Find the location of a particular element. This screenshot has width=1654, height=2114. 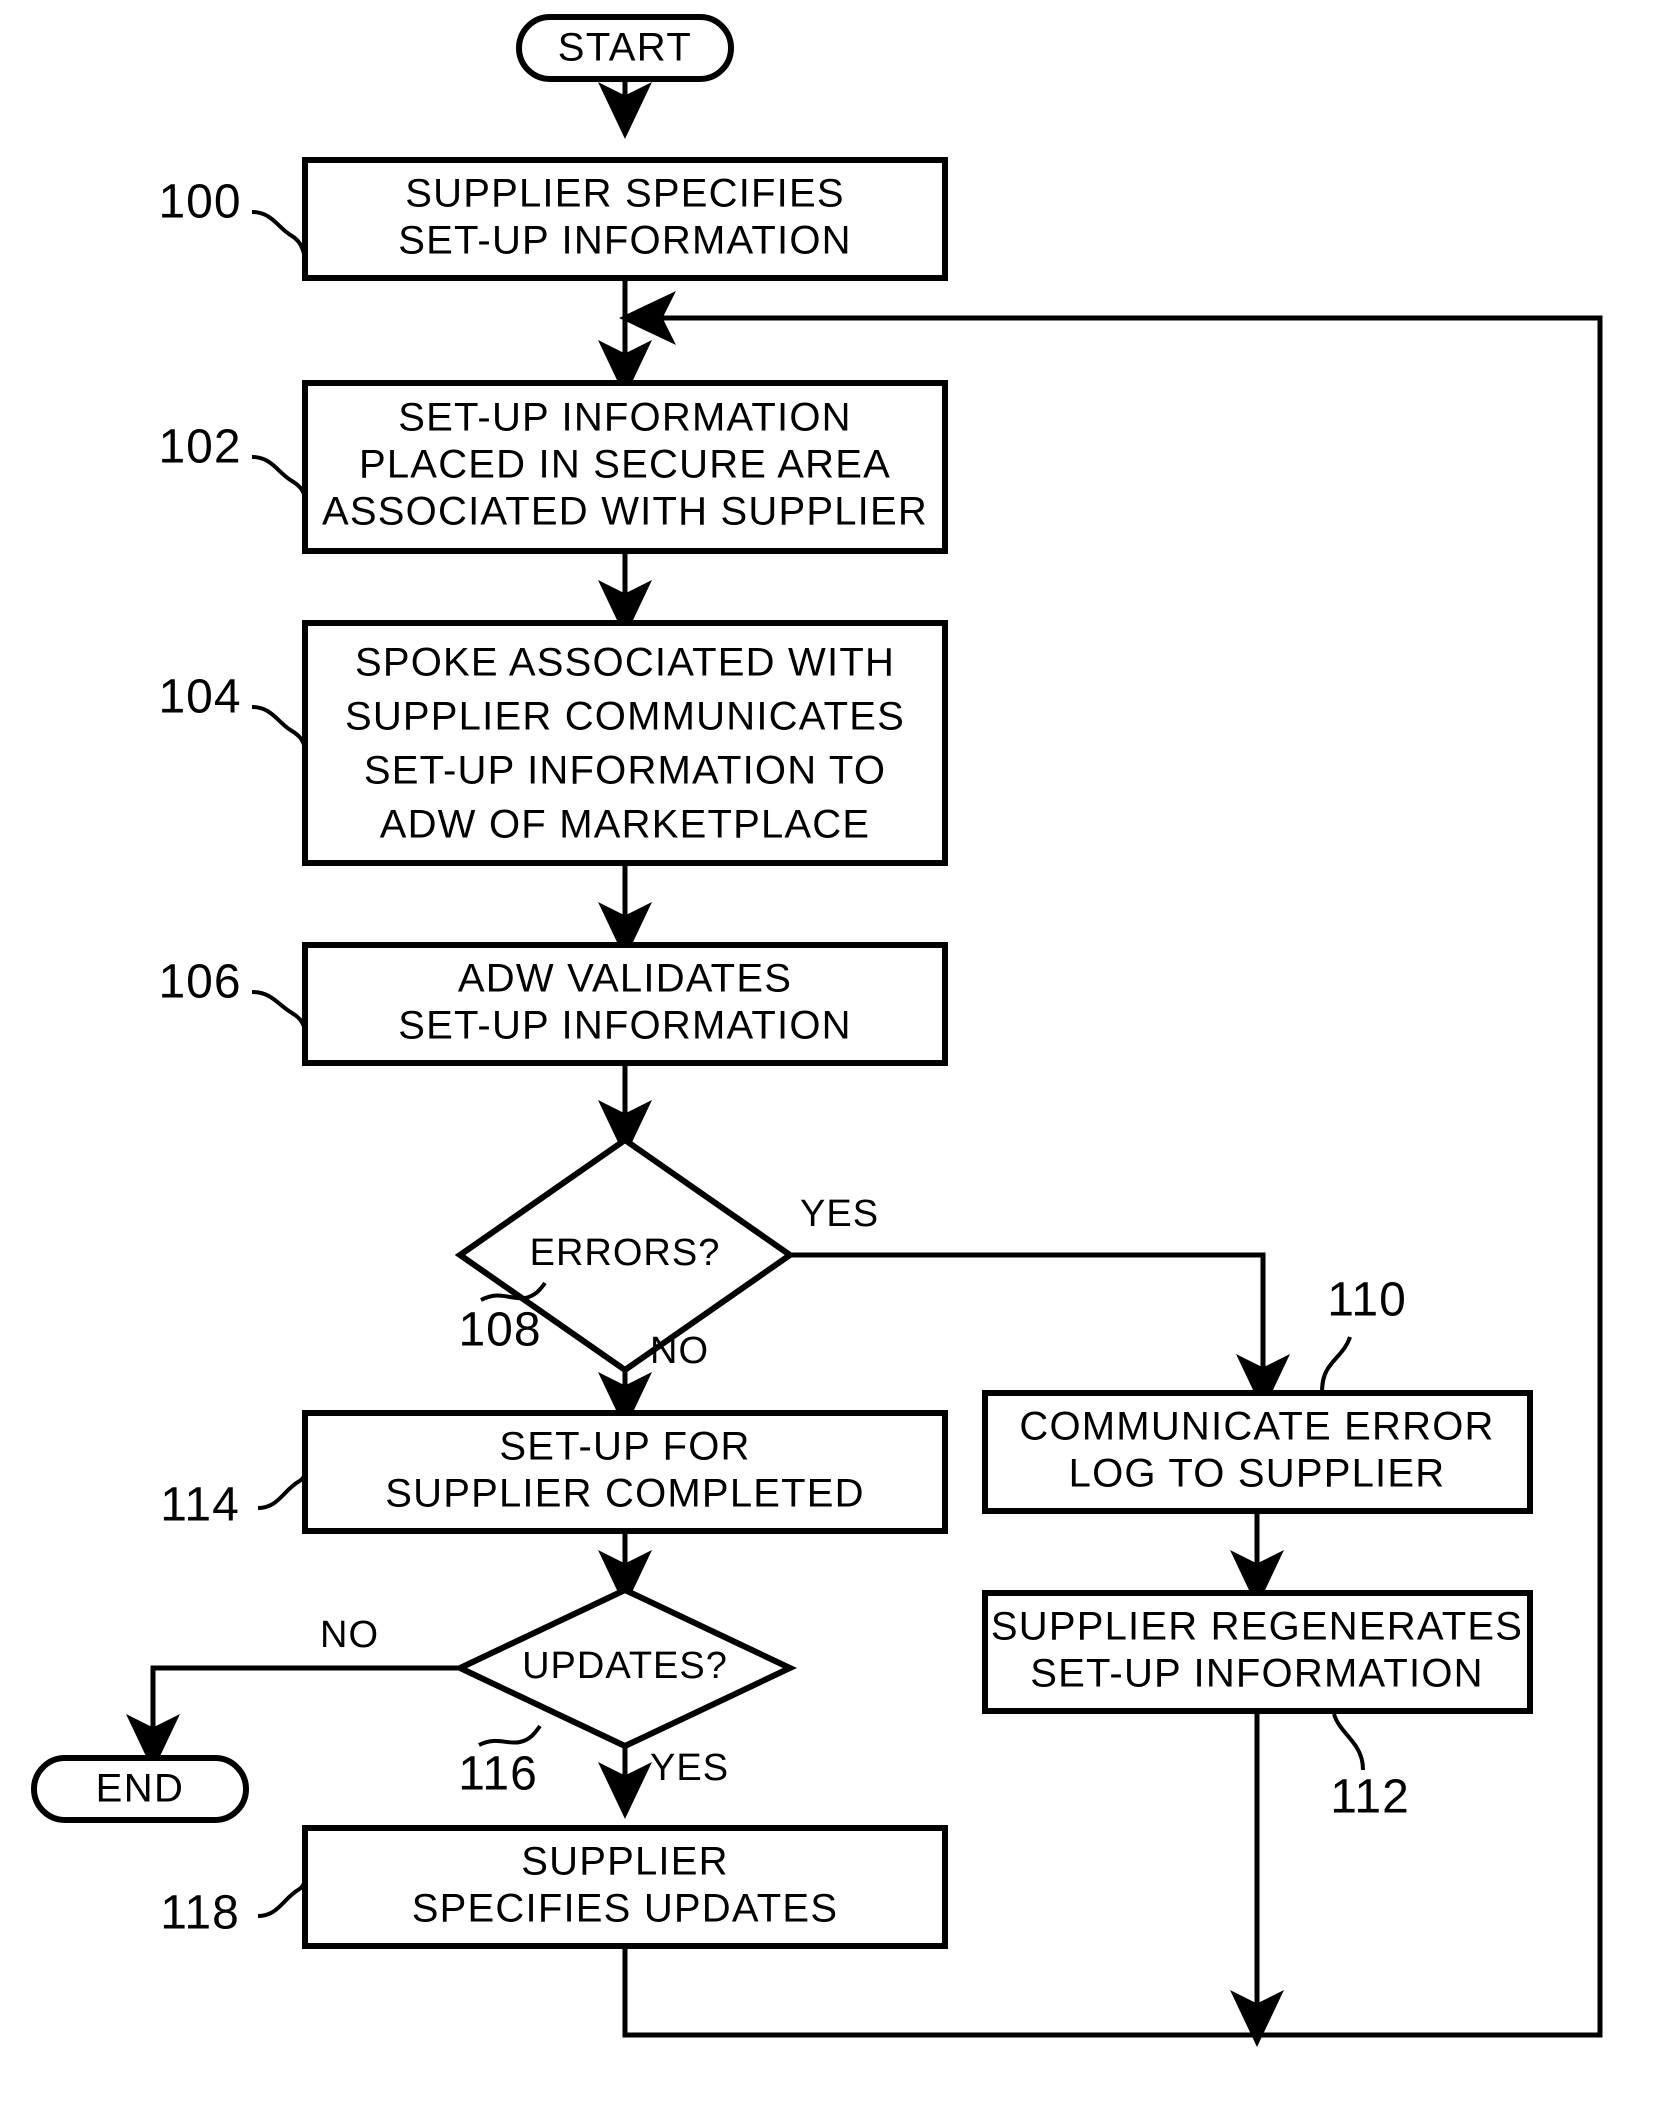

terminal-end-label: END is located at coordinates (140, 1789).